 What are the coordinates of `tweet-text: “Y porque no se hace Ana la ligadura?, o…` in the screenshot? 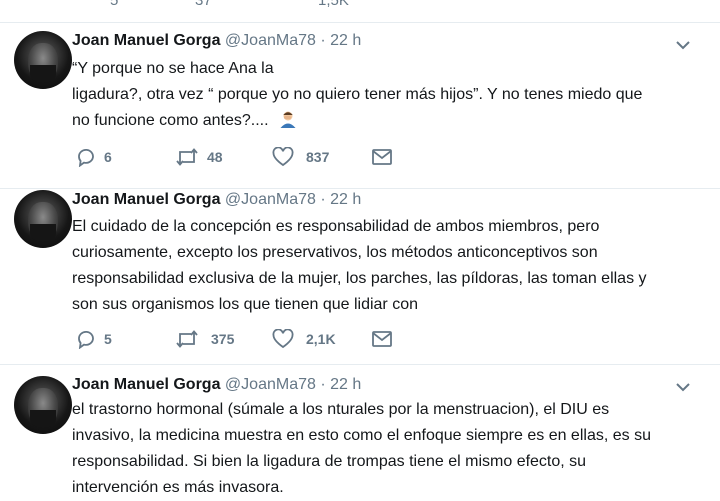 It's located at (387, 95).